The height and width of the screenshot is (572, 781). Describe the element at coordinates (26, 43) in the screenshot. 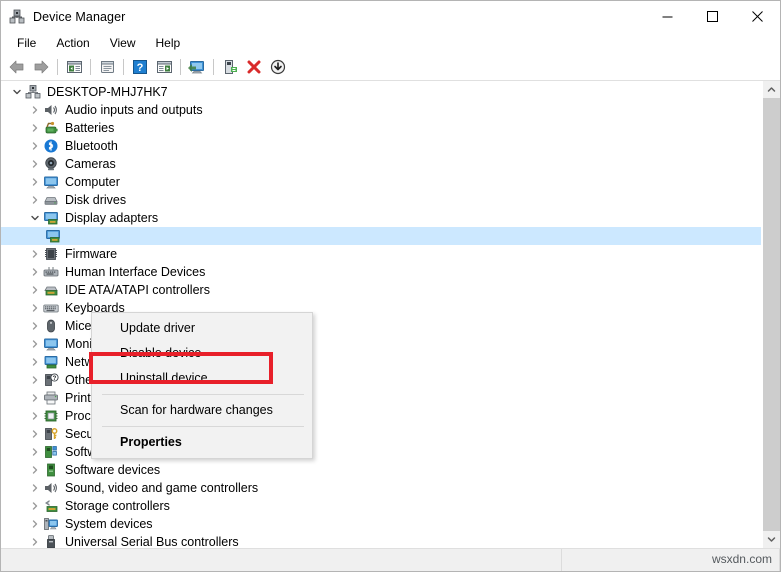

I see `menu-file: File` at that location.